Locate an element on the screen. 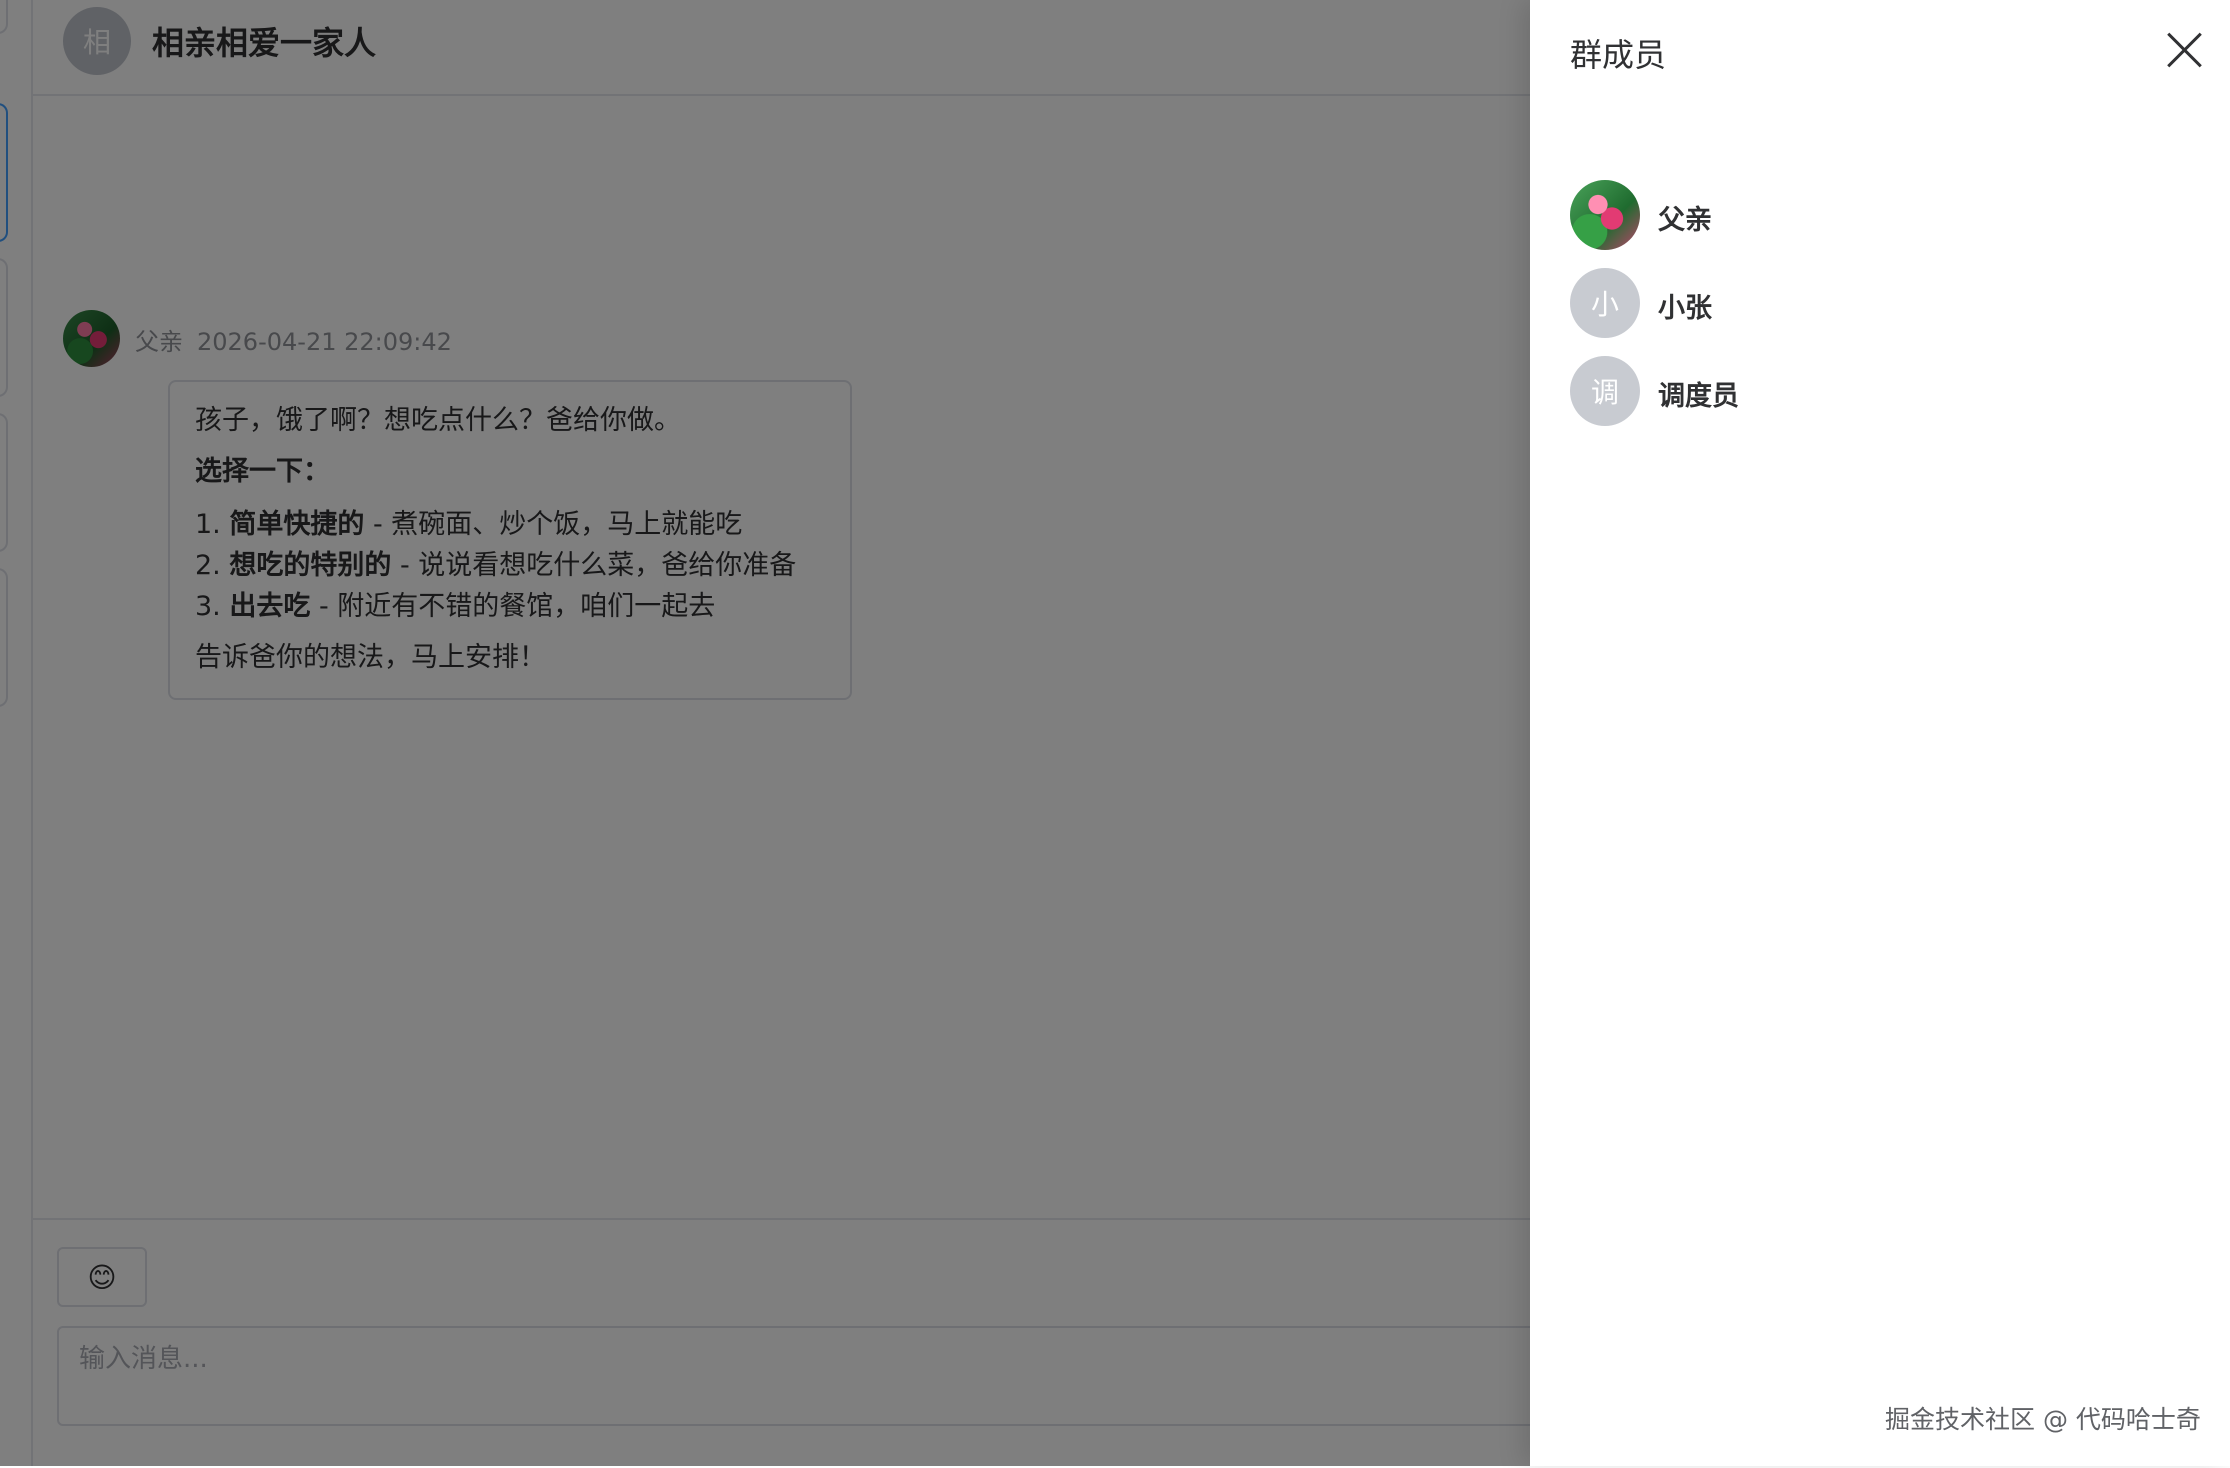 The image size is (2230, 1468). member-avatar: 调 is located at coordinates (1605, 391).